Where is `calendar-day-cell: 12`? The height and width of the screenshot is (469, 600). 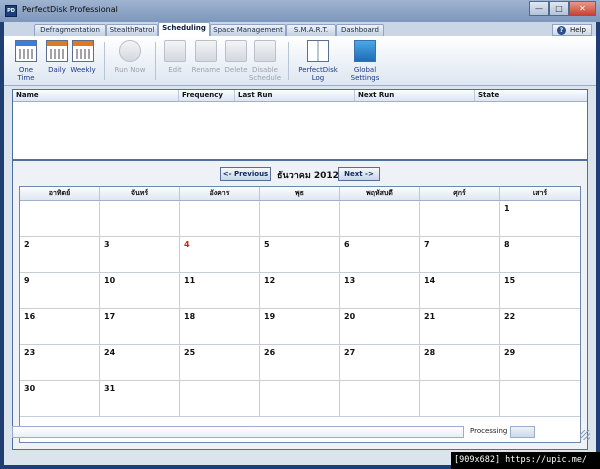
calendar-day-cell: 12 is located at coordinates (300, 291).